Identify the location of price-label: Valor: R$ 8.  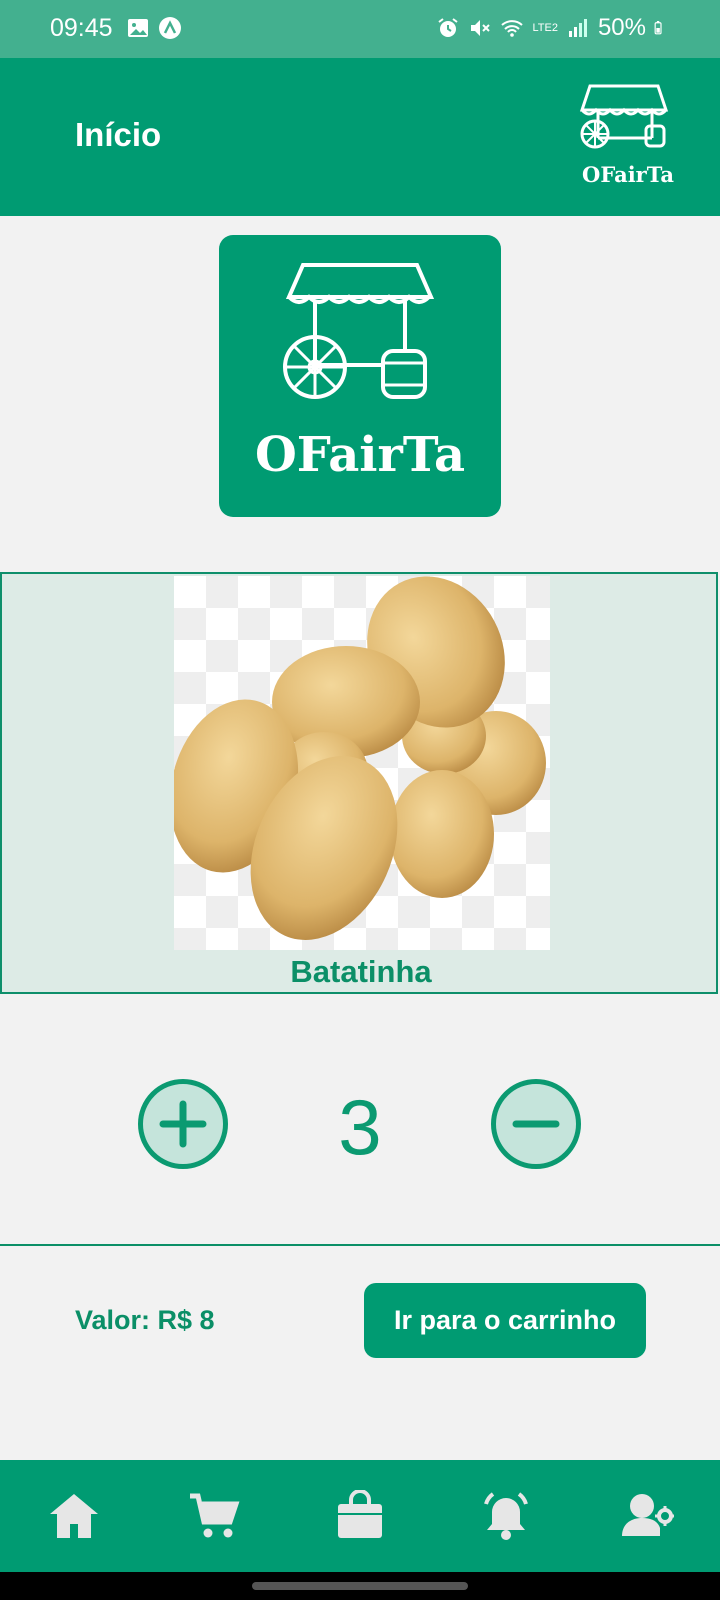
(145, 1320).